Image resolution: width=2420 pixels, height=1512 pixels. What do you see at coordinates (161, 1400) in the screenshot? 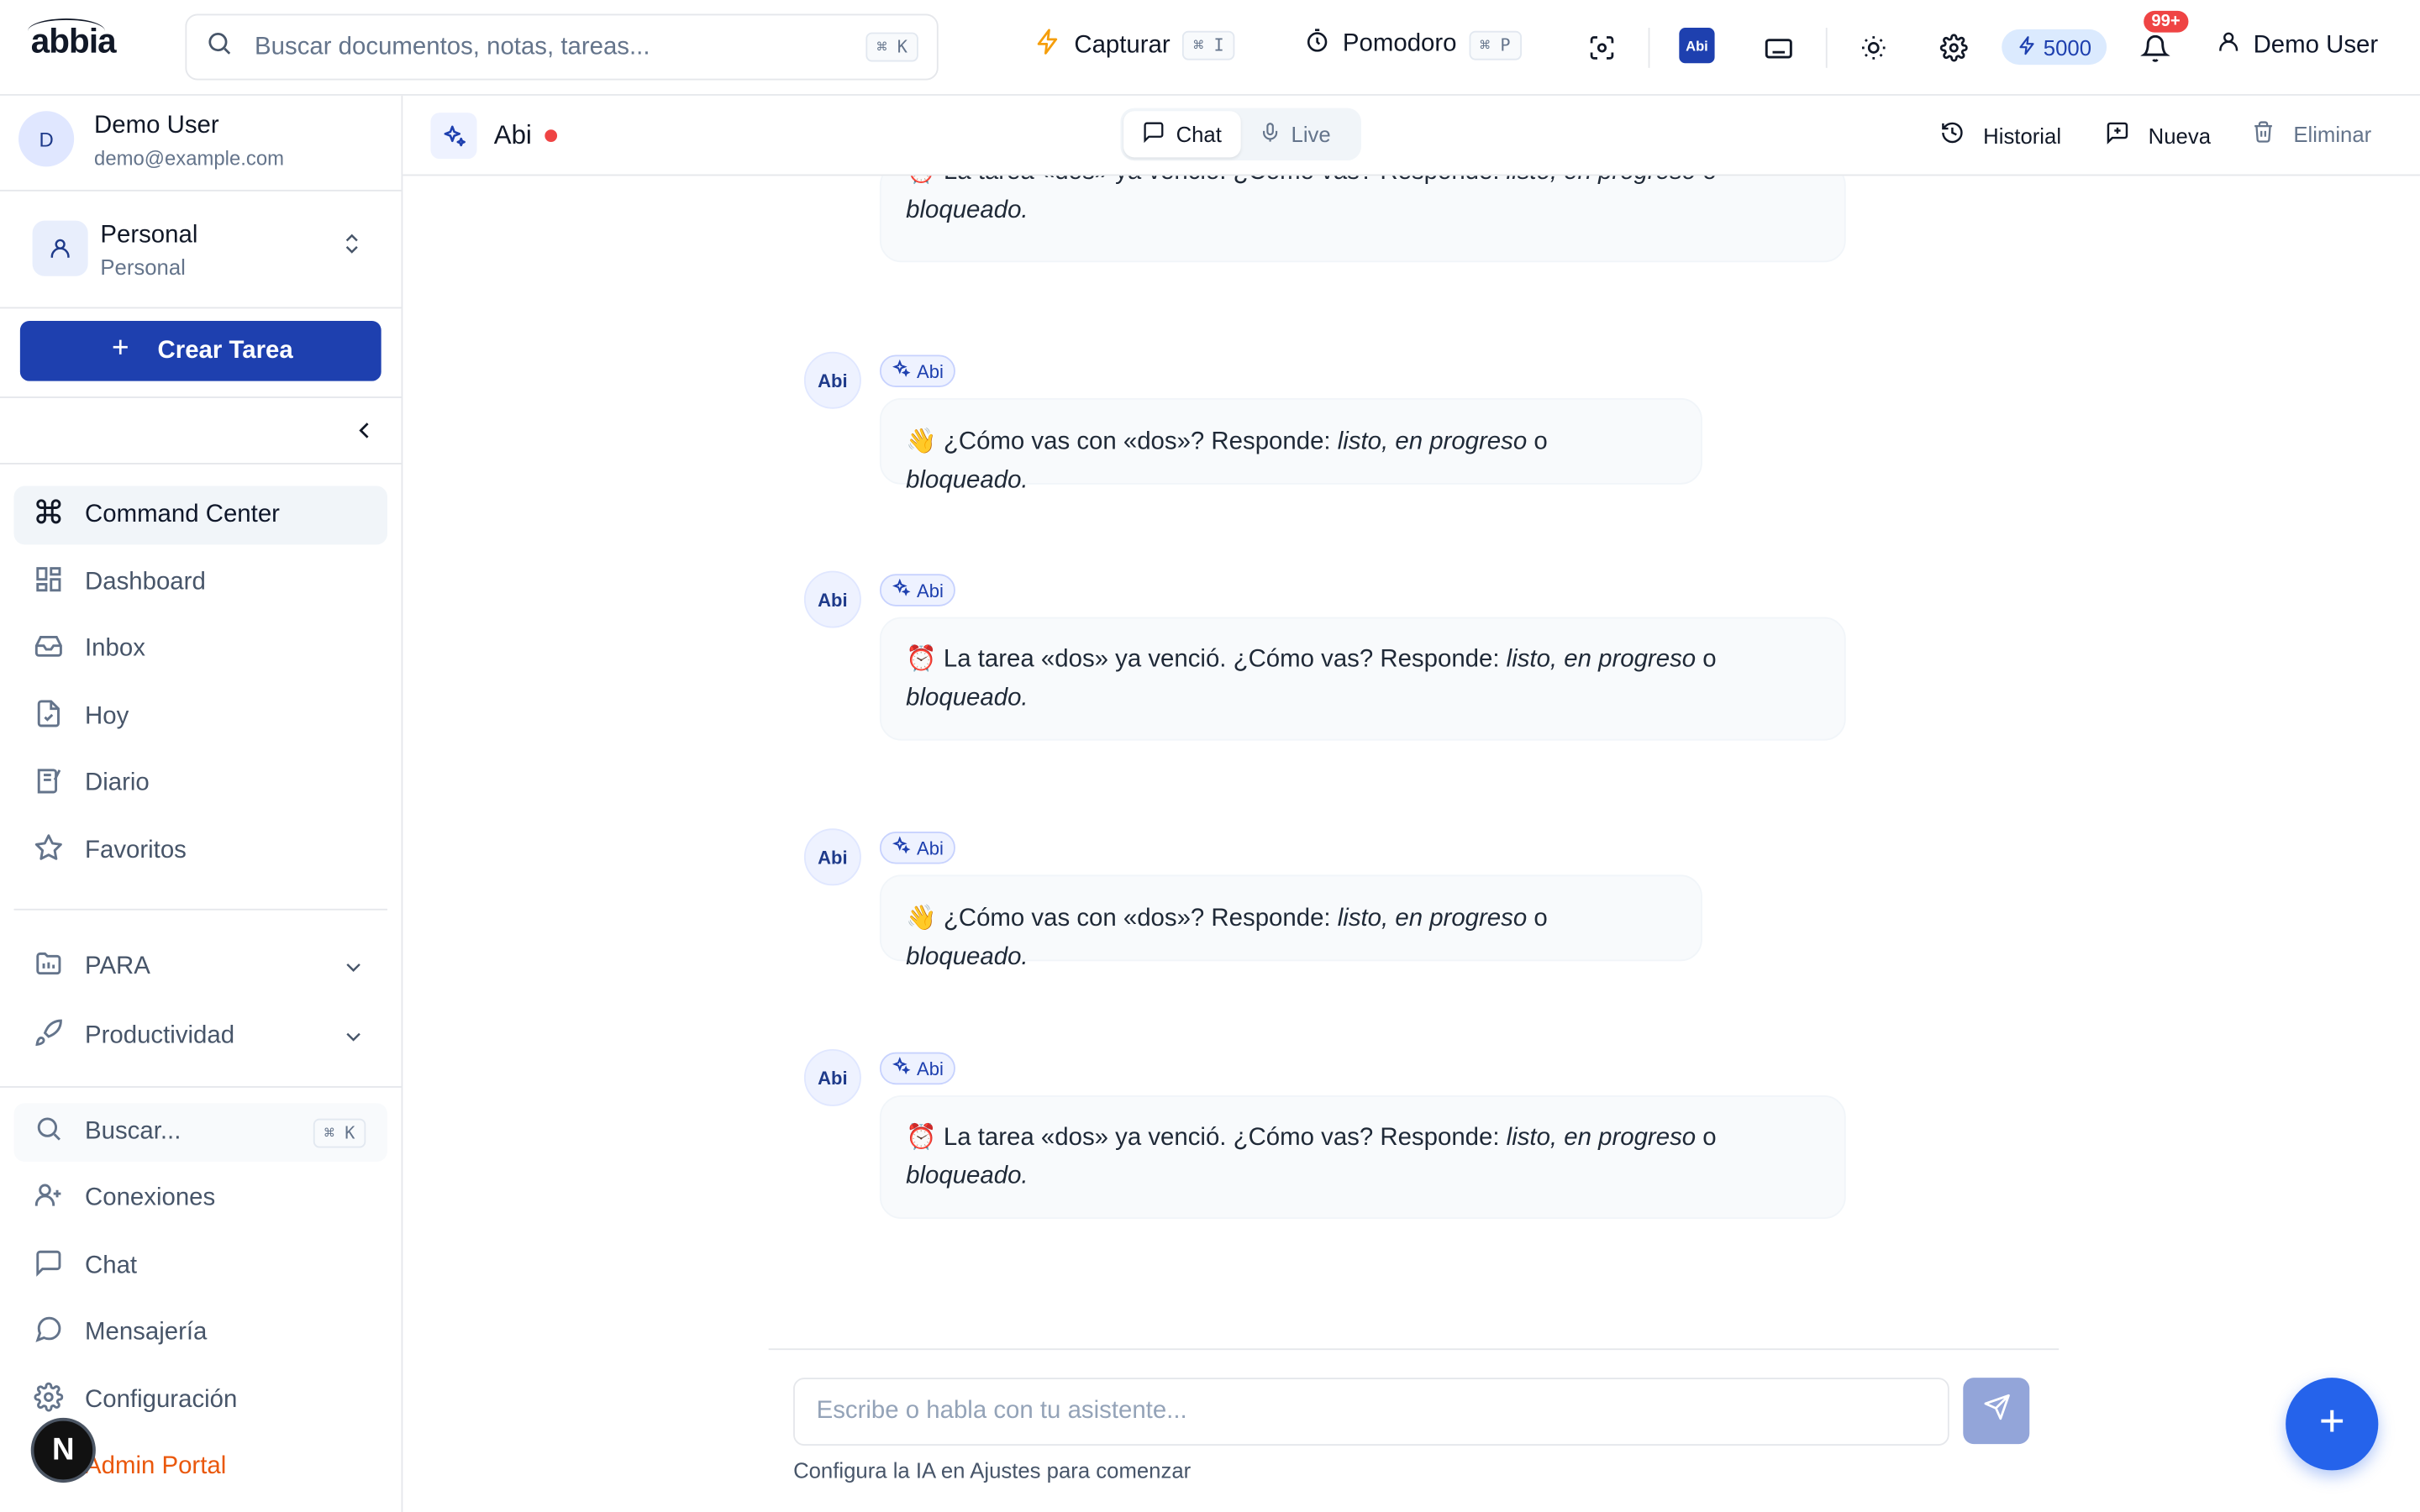
I see `sidebar-item-label: Configuración` at bounding box center [161, 1400].